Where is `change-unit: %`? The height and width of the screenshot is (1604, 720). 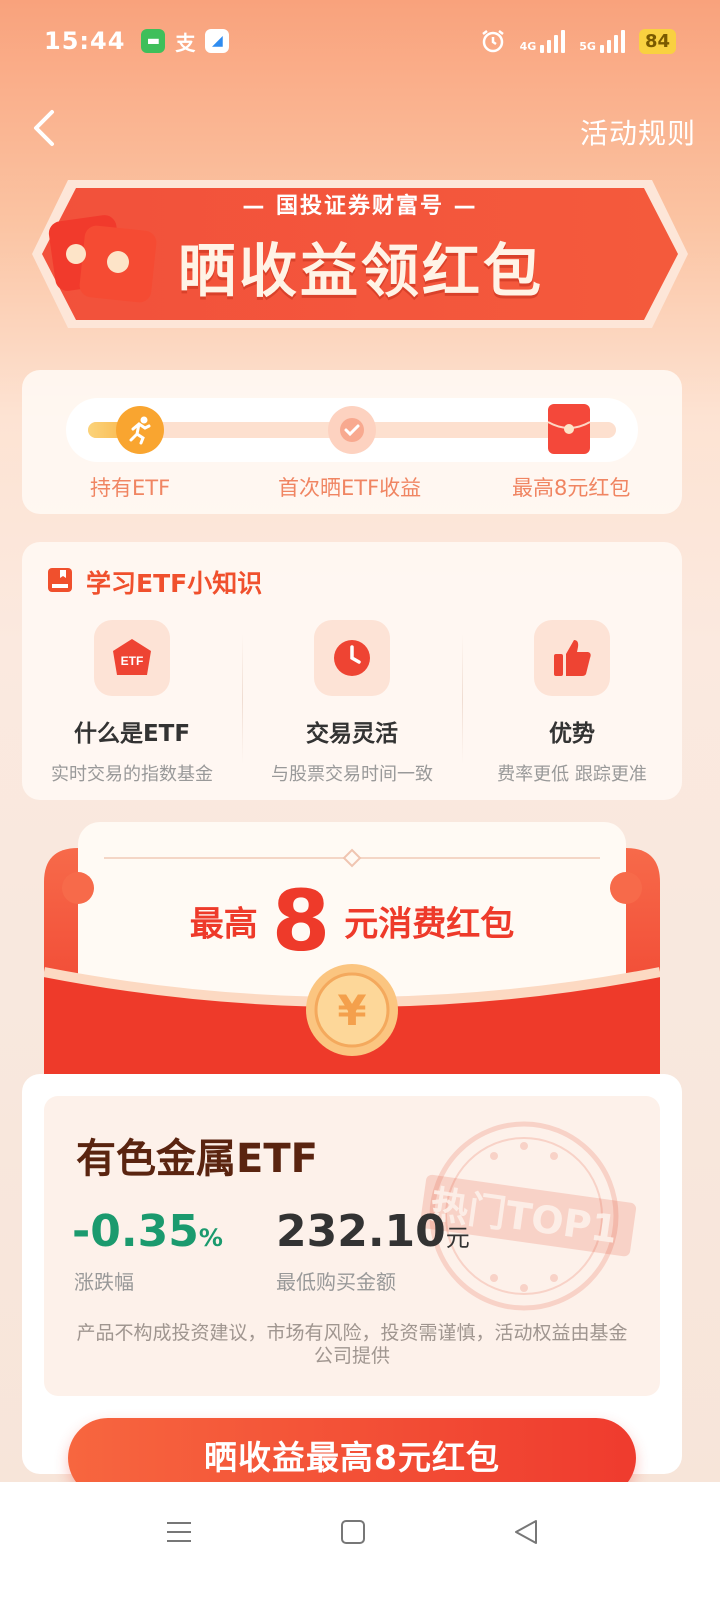
change-unit: % is located at coordinates (210, 1238).